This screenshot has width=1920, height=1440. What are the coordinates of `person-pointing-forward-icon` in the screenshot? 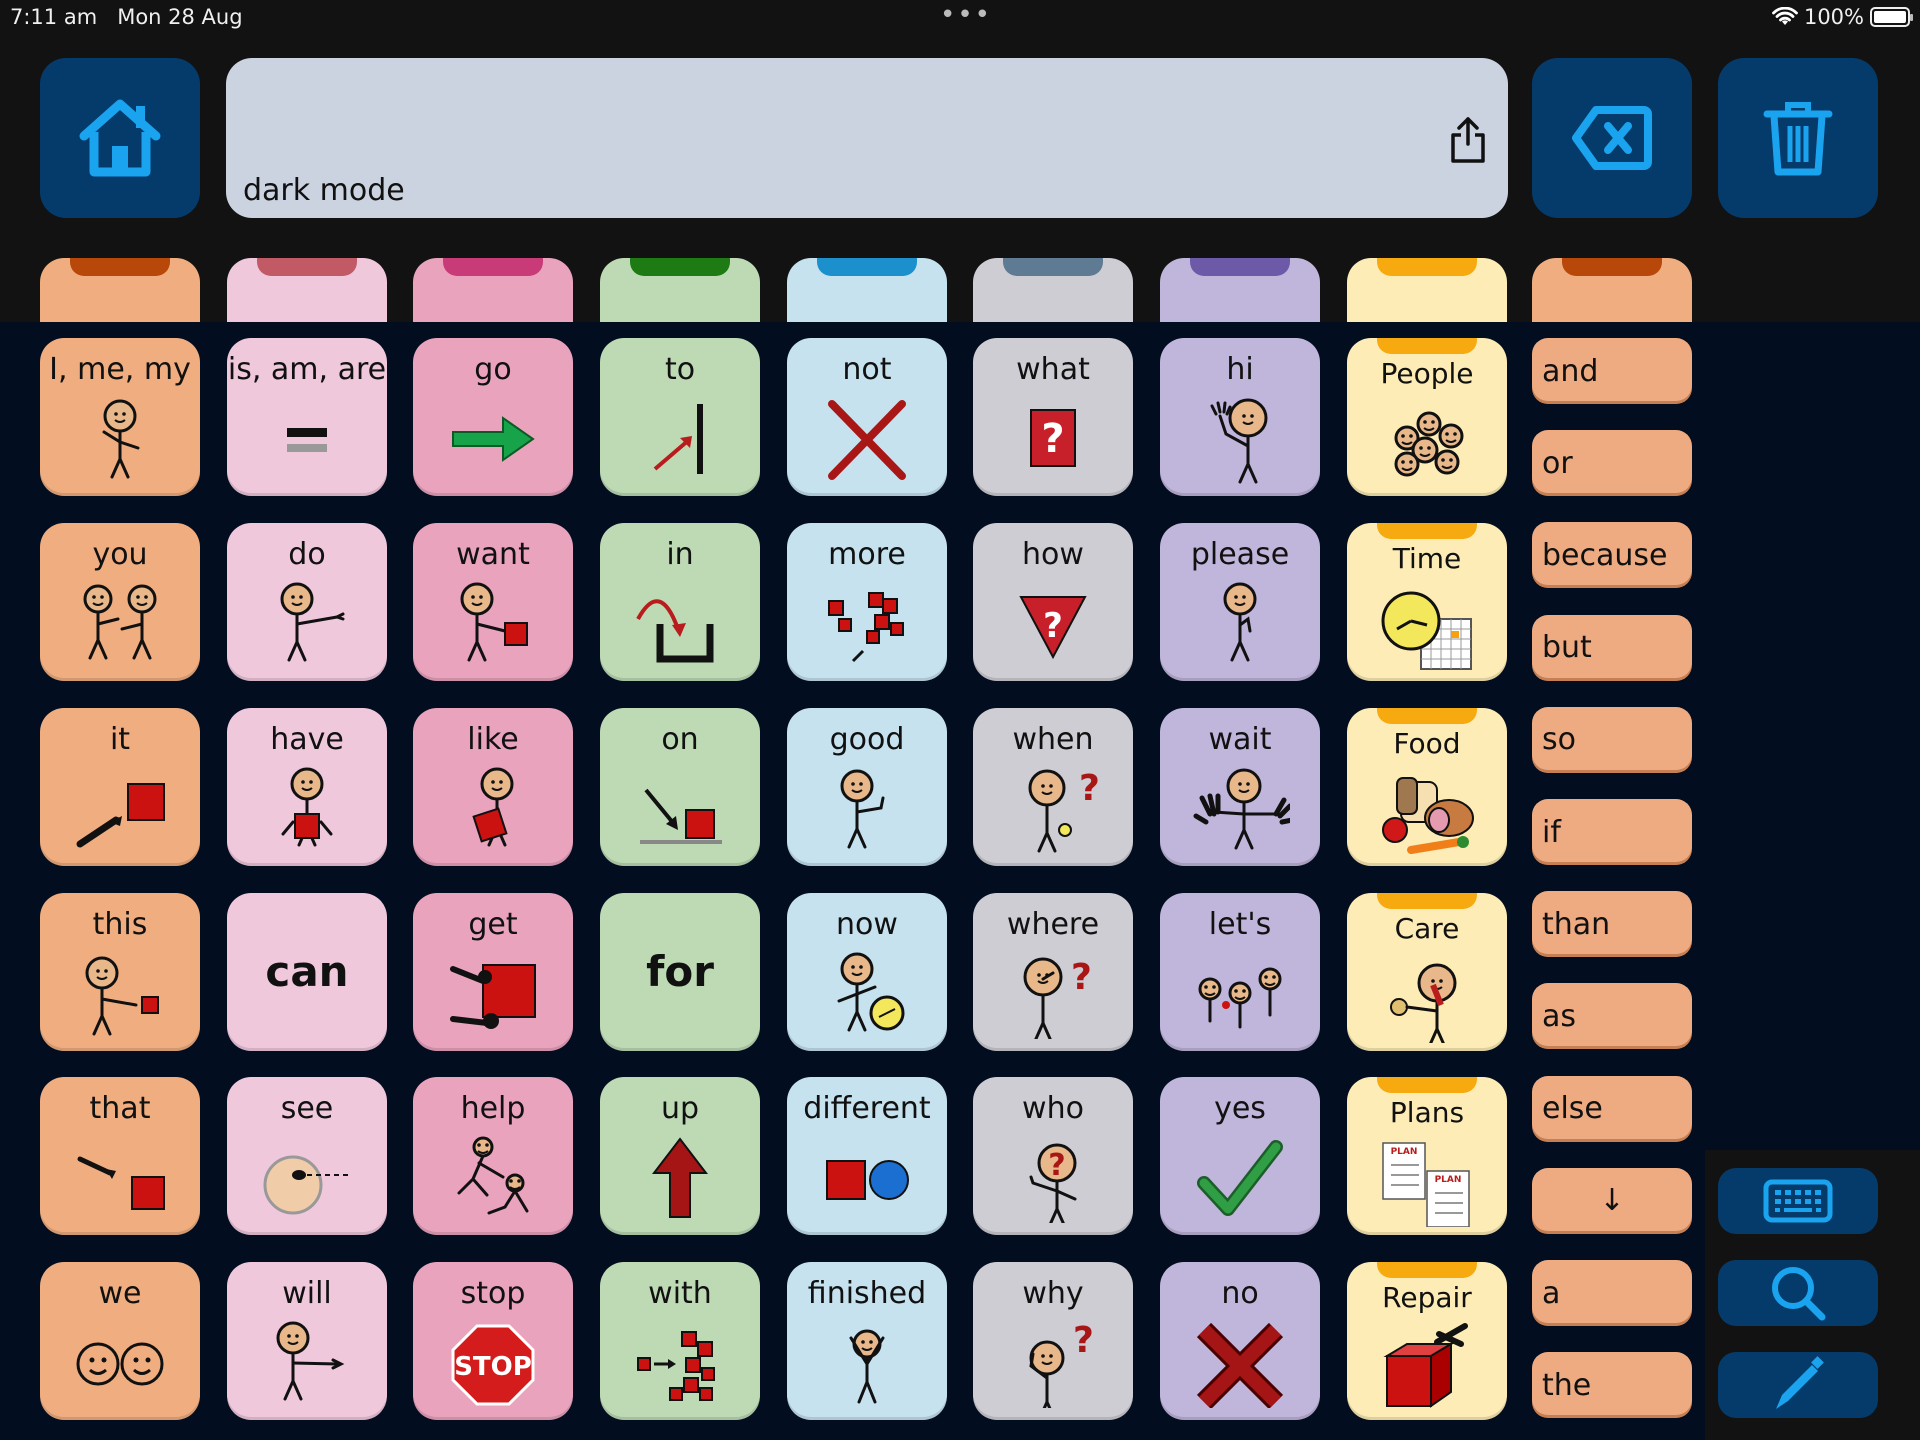 It's located at (310, 1361).